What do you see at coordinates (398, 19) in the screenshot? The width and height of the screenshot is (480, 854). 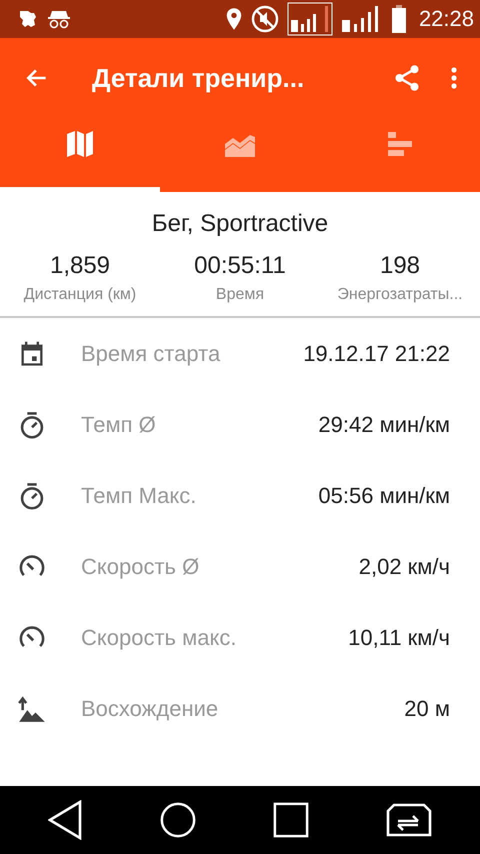 I see `battery-icon` at bounding box center [398, 19].